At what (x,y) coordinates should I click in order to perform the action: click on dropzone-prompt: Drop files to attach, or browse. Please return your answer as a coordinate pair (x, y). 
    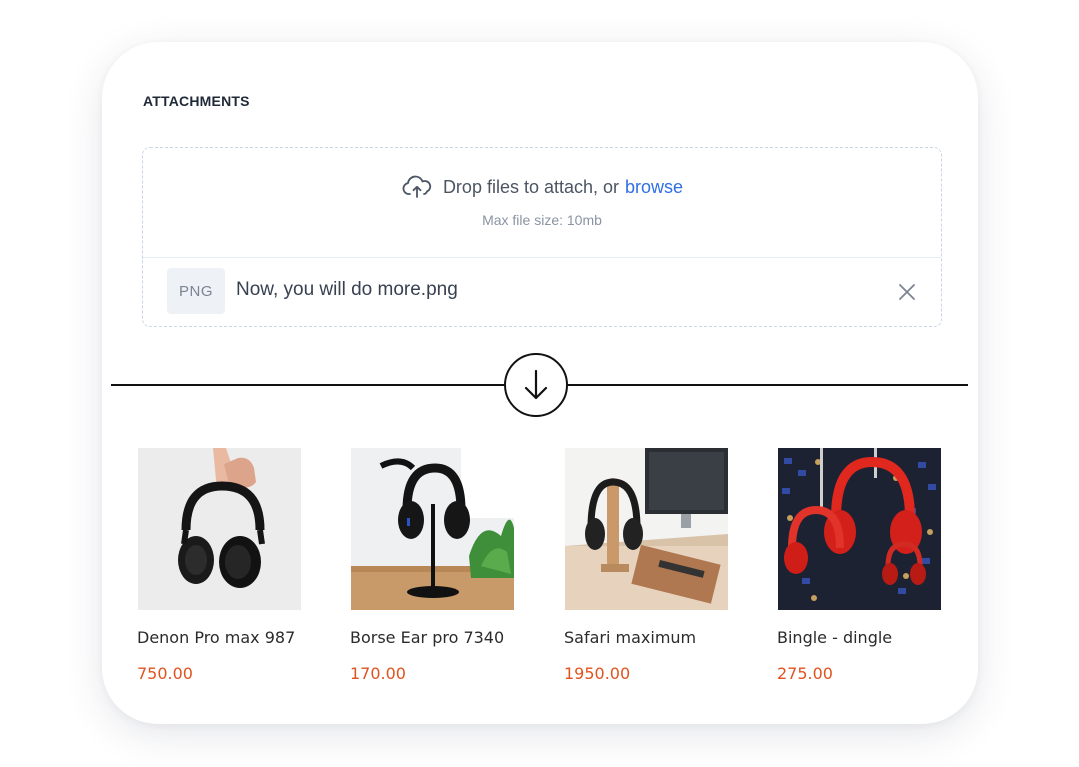
    Looking at the image, I should click on (542, 187).